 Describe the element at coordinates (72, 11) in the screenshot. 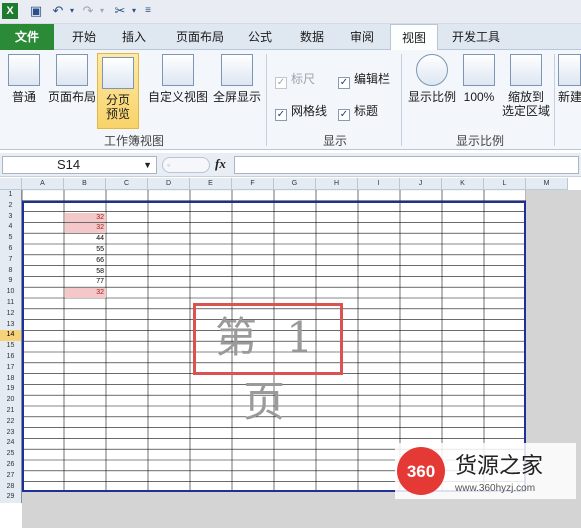

I see `undo-dropdown-icon: ▾` at that location.